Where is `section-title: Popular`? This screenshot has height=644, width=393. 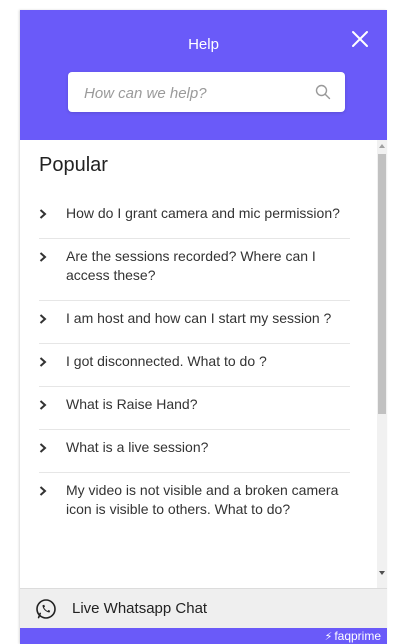
section-title: Popular is located at coordinates (73, 165).